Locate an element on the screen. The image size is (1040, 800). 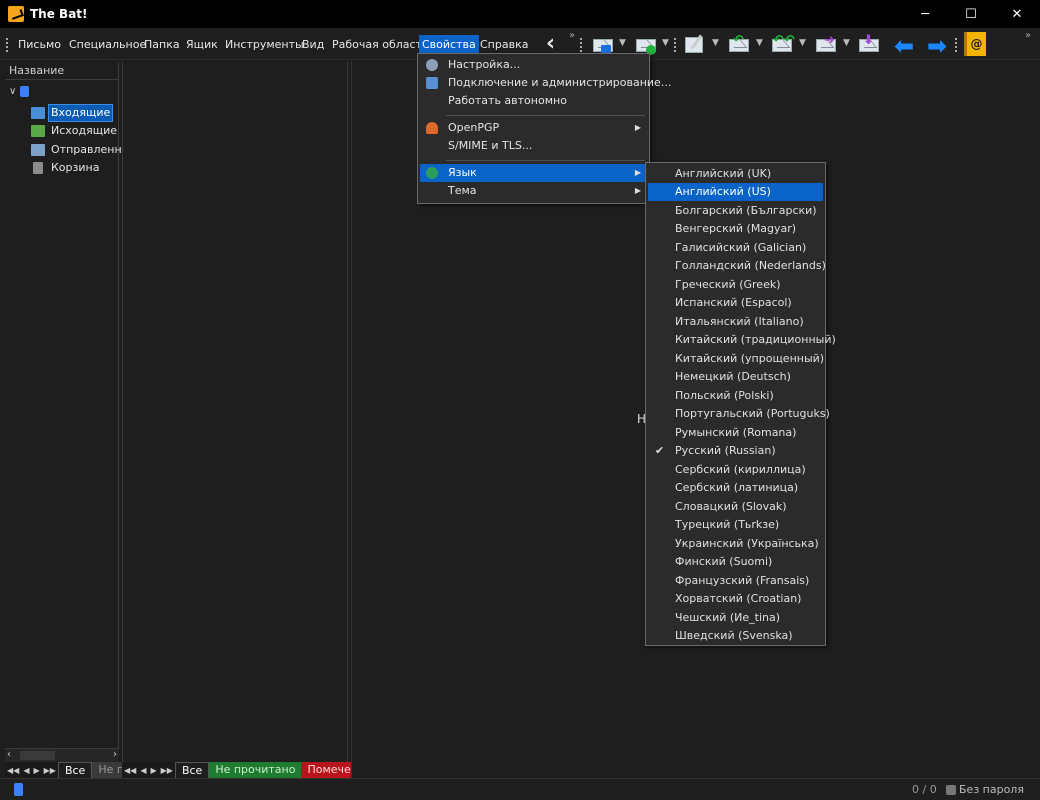
lang-slovak: Словацкий (Slovak) is located at coordinates (735, 507).